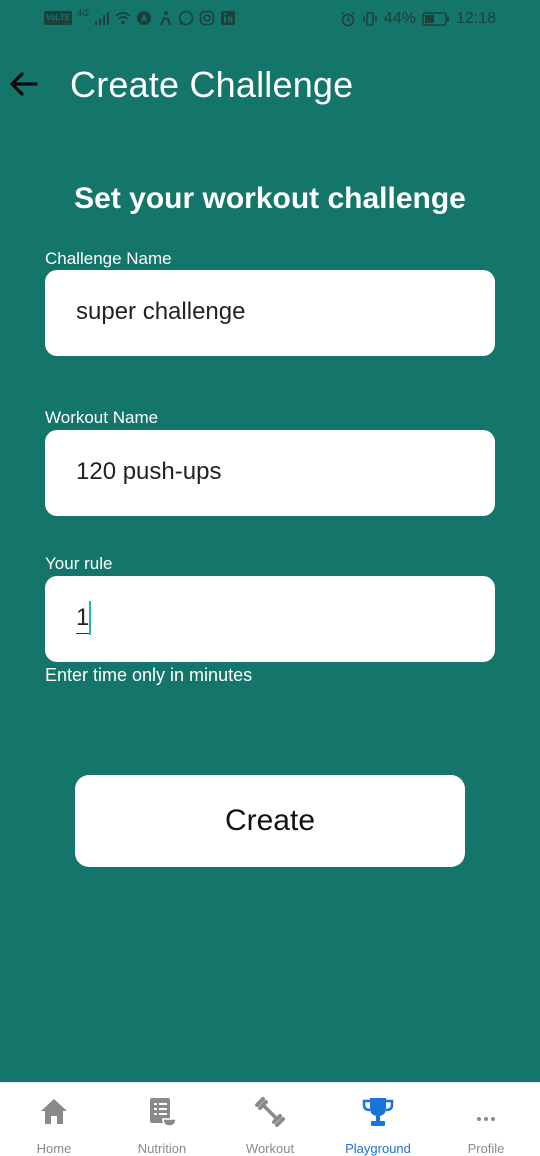 The height and width of the screenshot is (1156, 540). I want to click on linkedin-icon, so click(228, 18).